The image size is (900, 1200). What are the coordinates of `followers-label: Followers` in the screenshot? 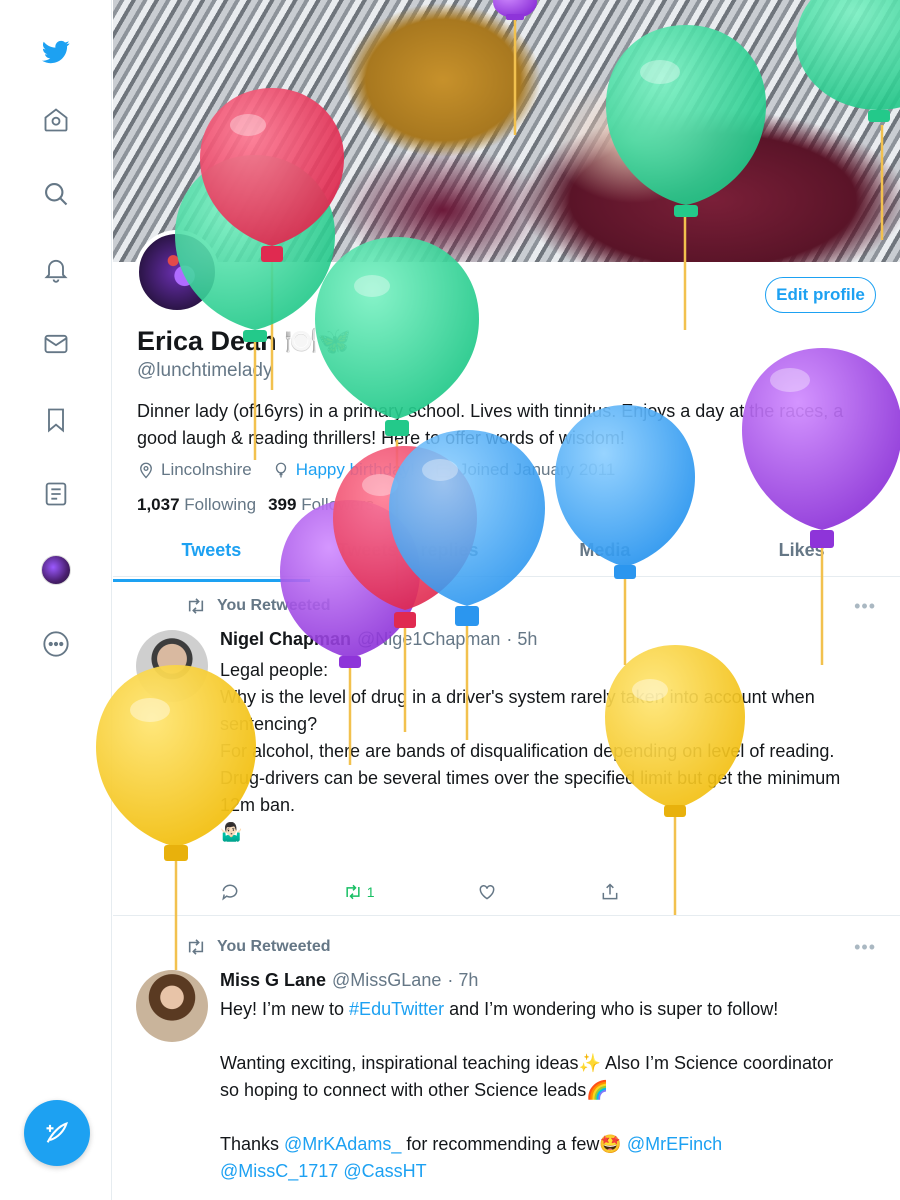 It's located at (337, 504).